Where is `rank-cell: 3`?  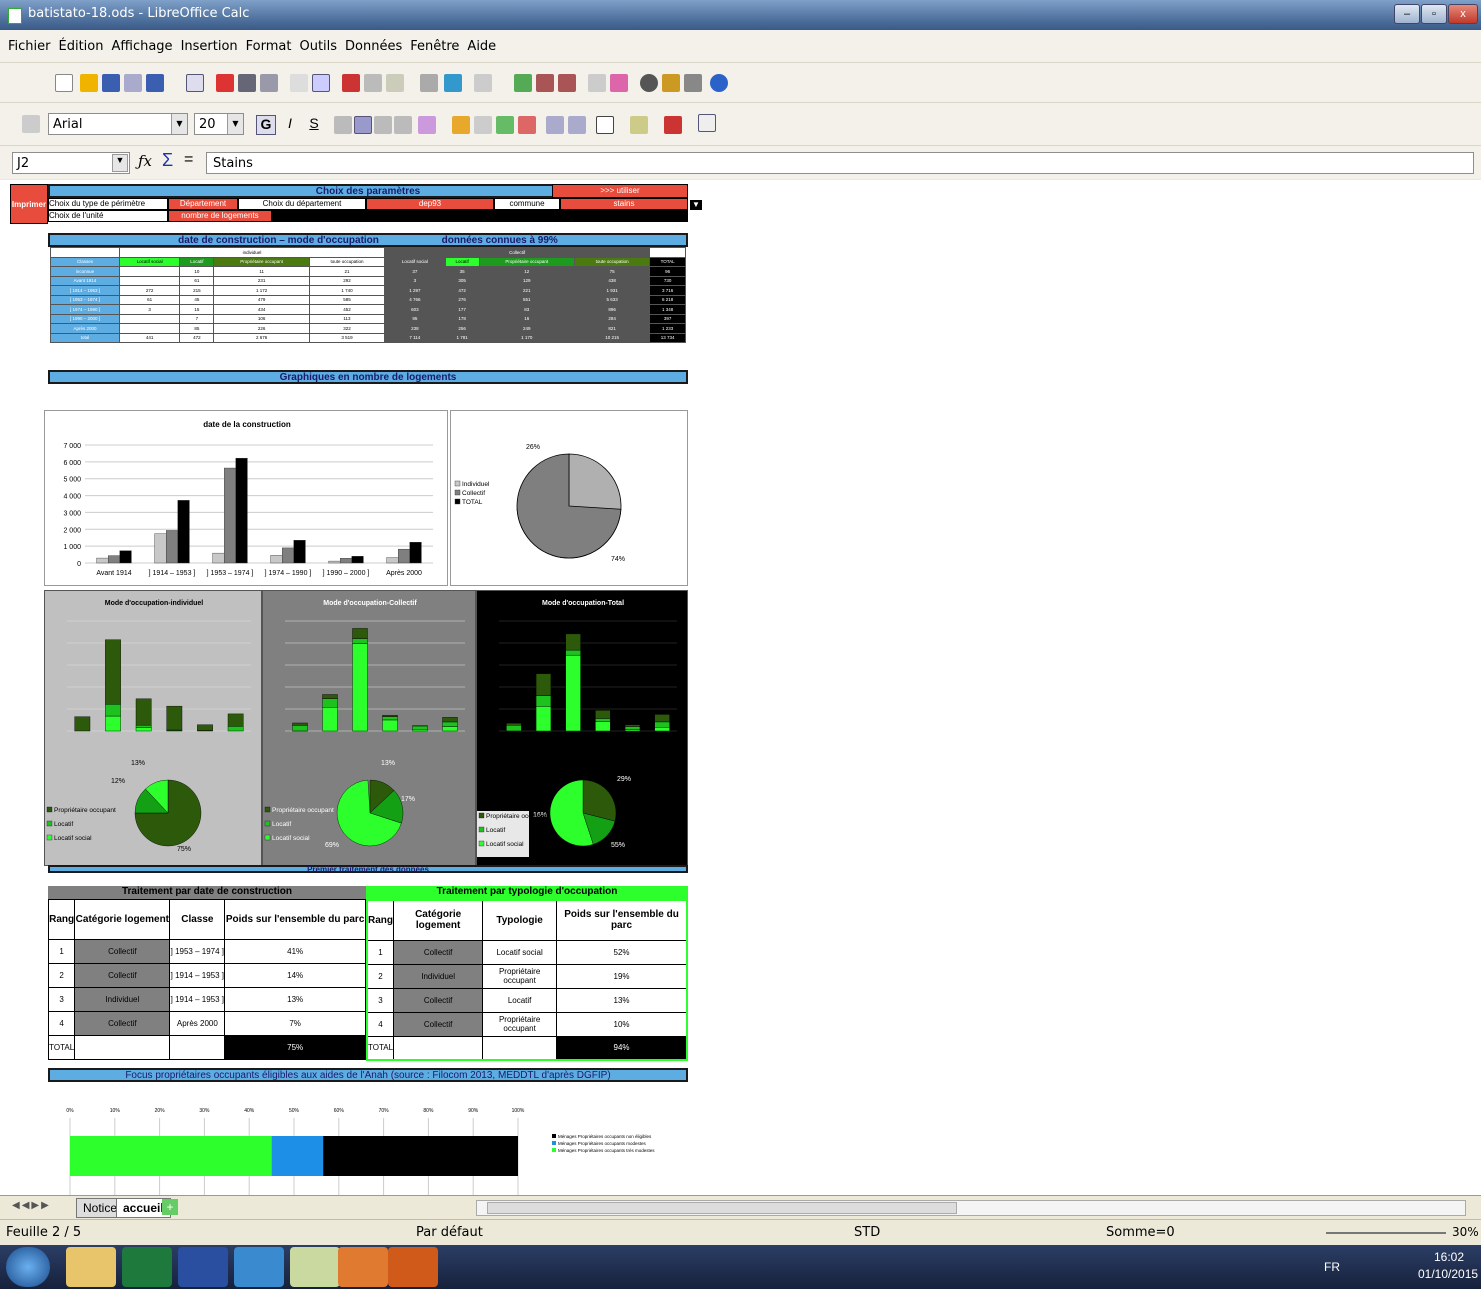
rank-cell: 3 is located at coordinates (380, 1000).